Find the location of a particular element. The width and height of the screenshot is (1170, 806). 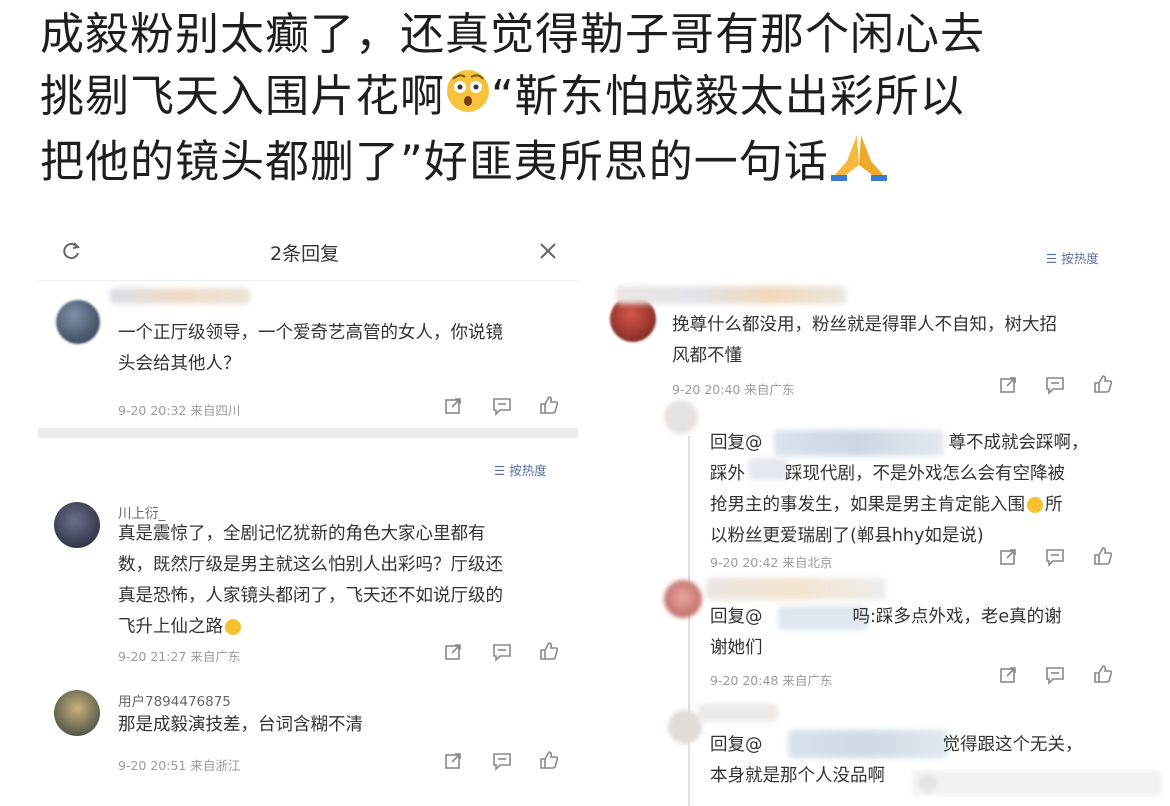

comment-line: 头会给其他人？ is located at coordinates (179, 364).